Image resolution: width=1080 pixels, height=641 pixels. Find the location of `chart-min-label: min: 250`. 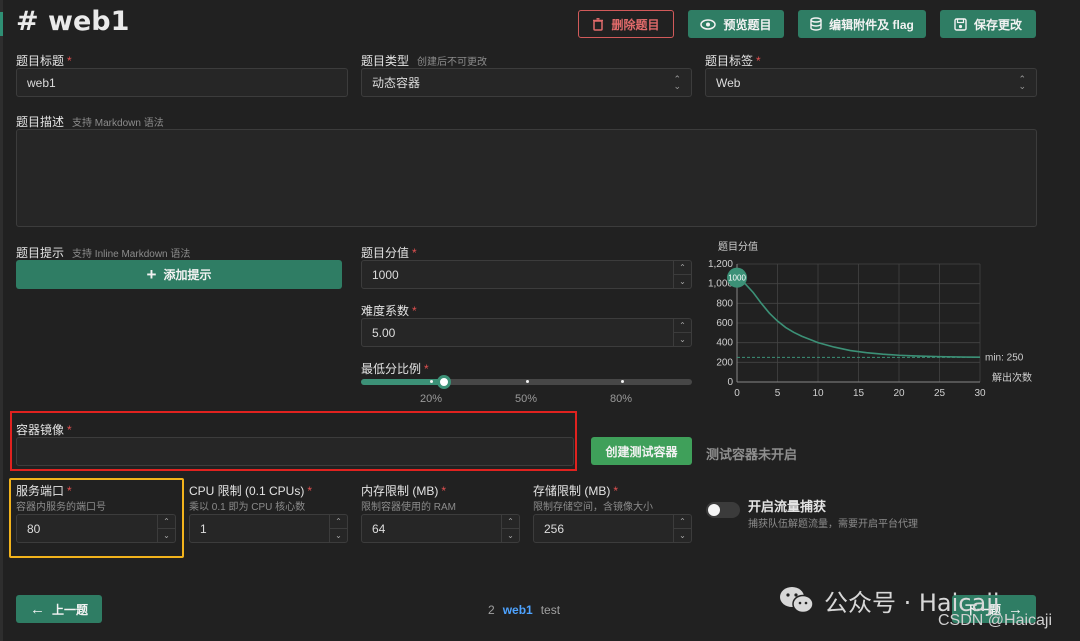

chart-min-label: min: 250 is located at coordinates (1004, 357).